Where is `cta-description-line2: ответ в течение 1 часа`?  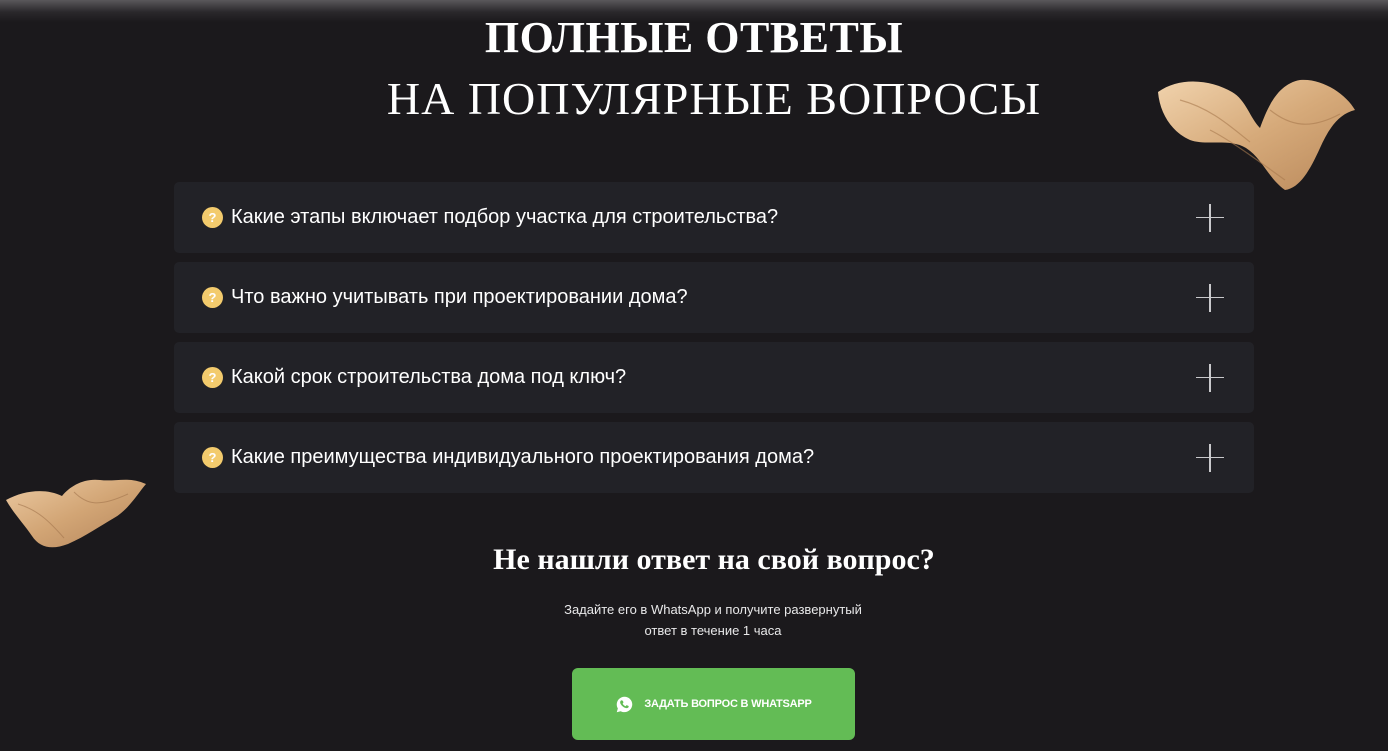
cta-description-line2: ответ в течение 1 часа is located at coordinates (713, 630).